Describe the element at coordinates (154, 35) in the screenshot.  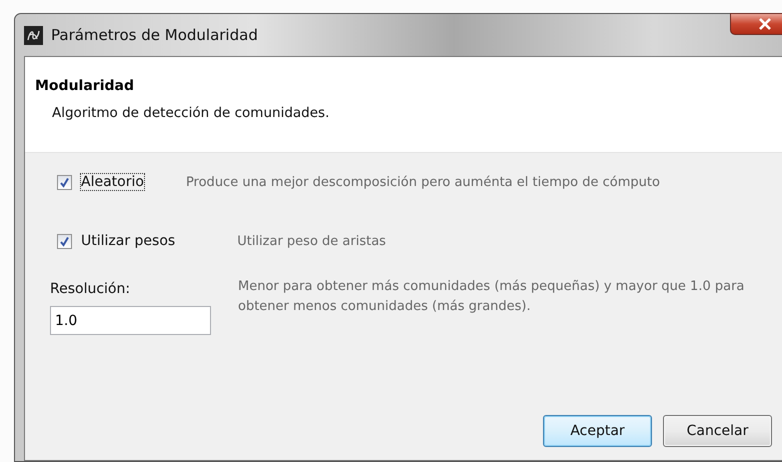
I see `window-title: Parámetros de Modularidad` at that location.